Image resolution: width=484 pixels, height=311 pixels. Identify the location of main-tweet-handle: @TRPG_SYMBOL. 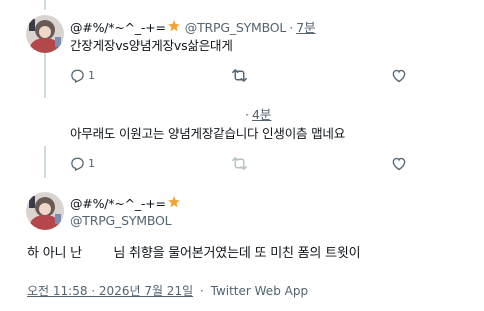
(121, 221).